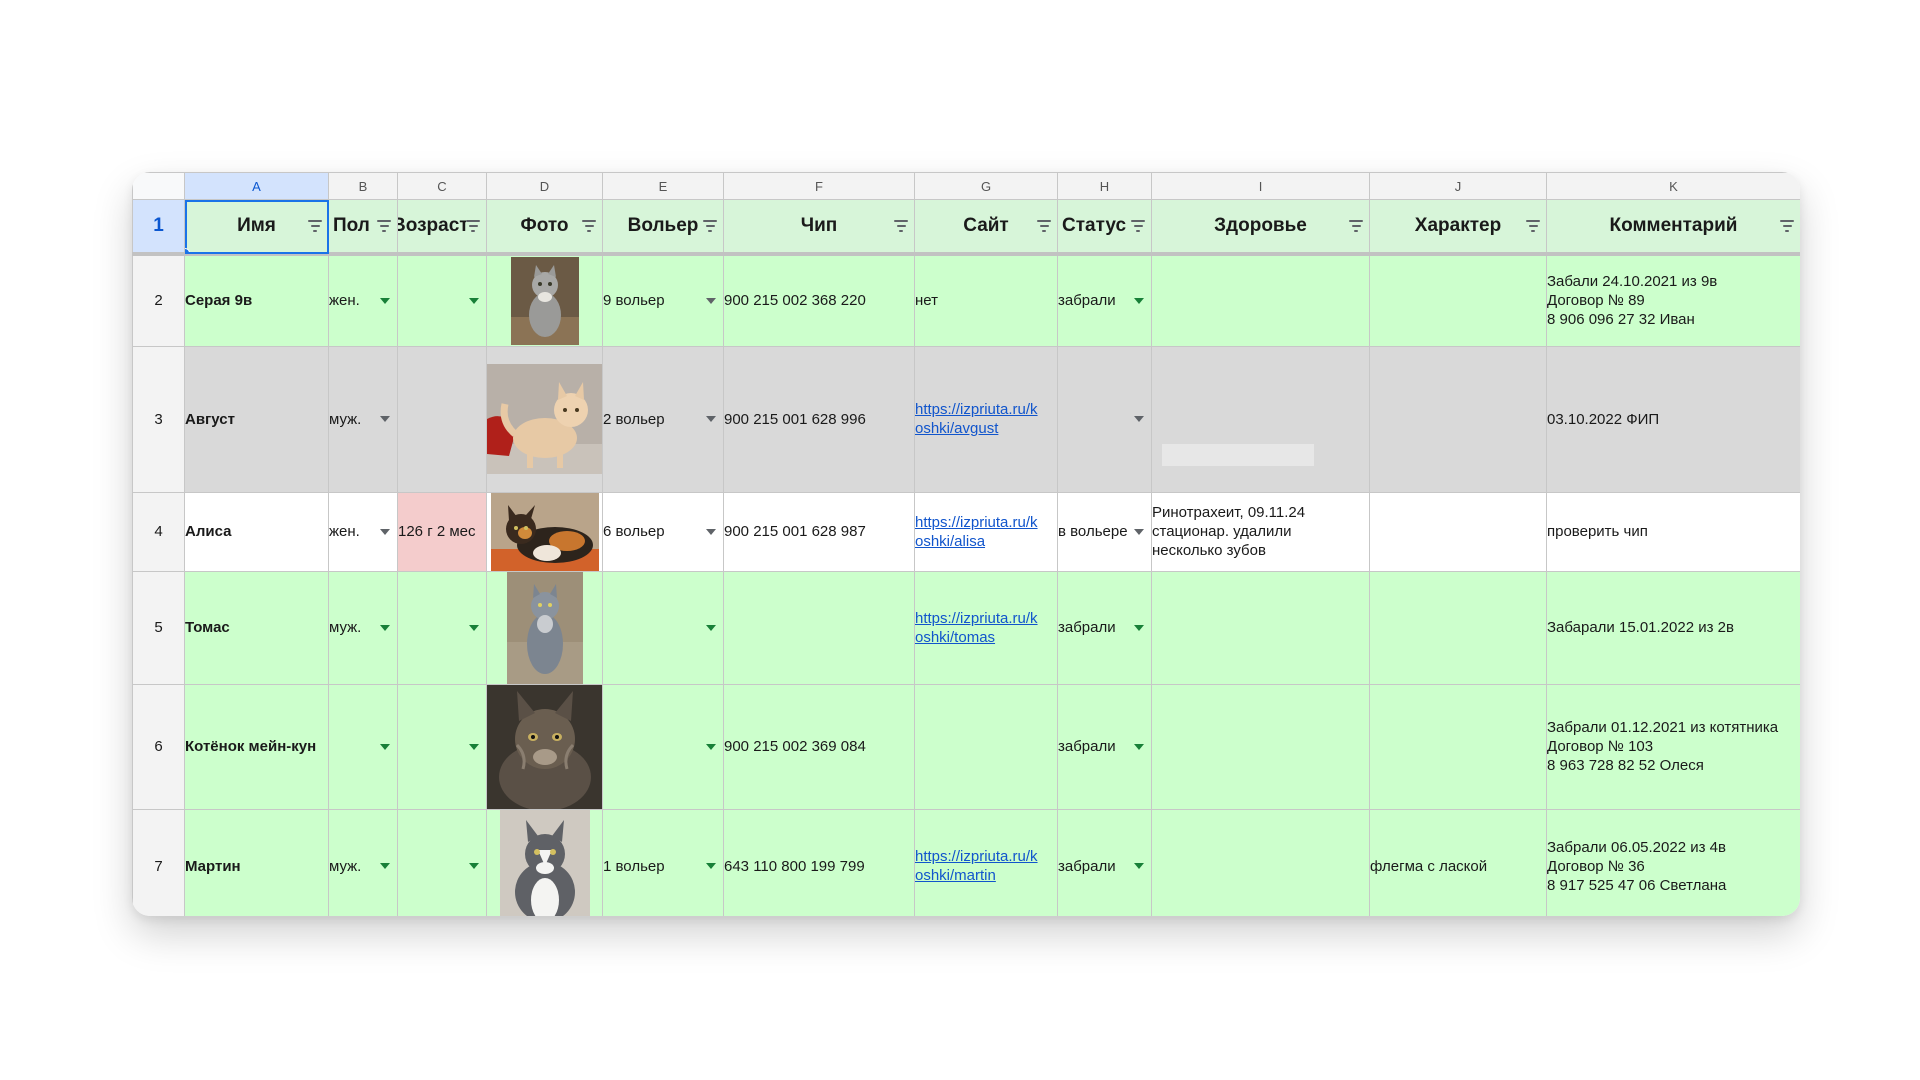 This screenshot has width=1920, height=1080. What do you see at coordinates (1104, 419) in the screenshot?
I see `cell-status` at bounding box center [1104, 419].